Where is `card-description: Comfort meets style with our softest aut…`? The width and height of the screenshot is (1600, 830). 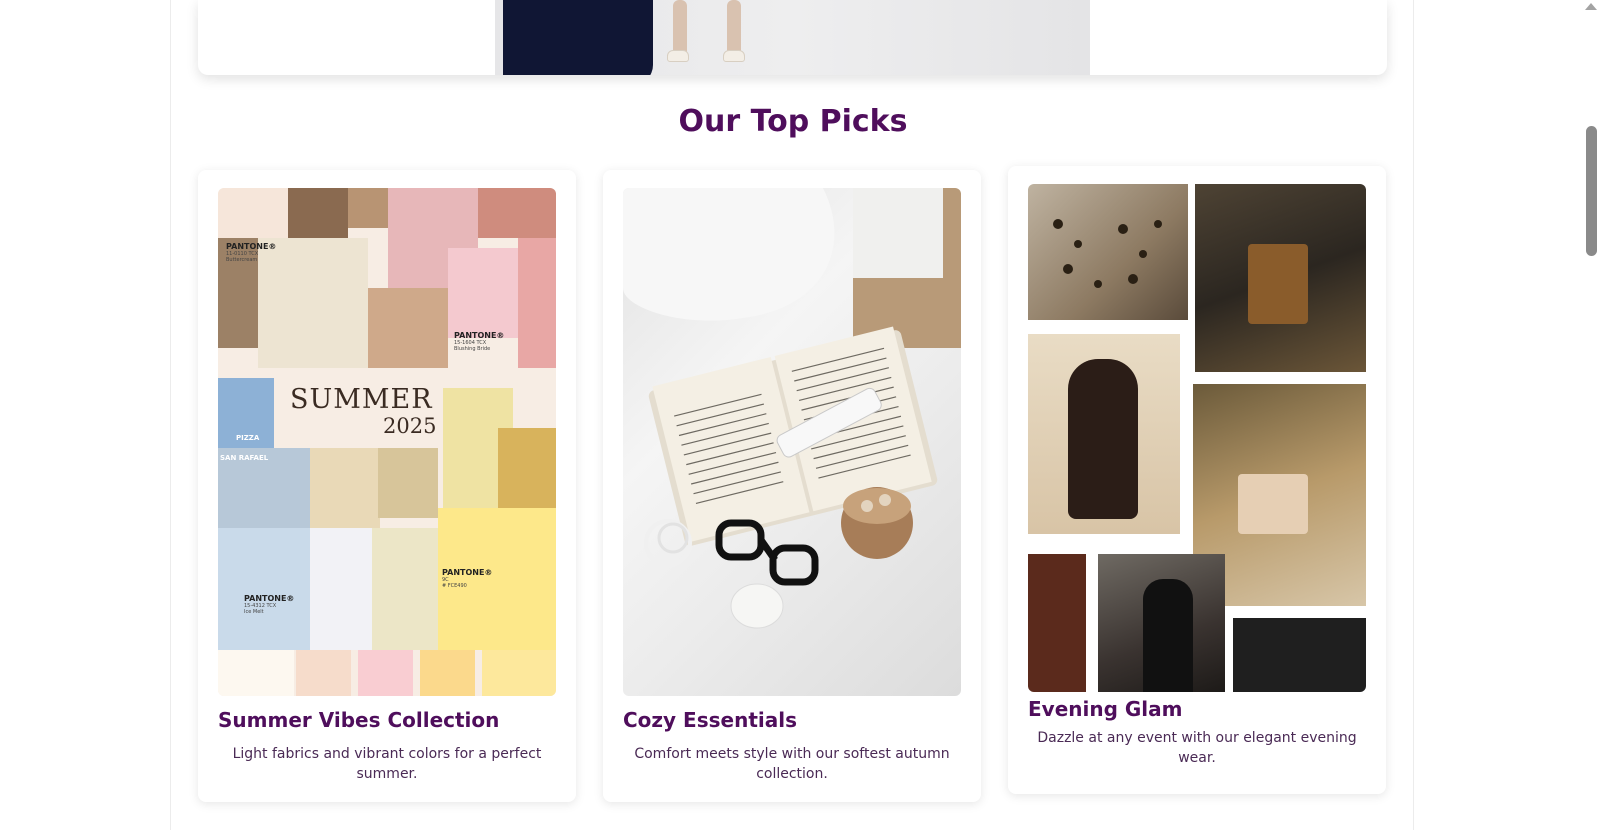 card-description: Comfort meets style with our softest aut… is located at coordinates (792, 764).